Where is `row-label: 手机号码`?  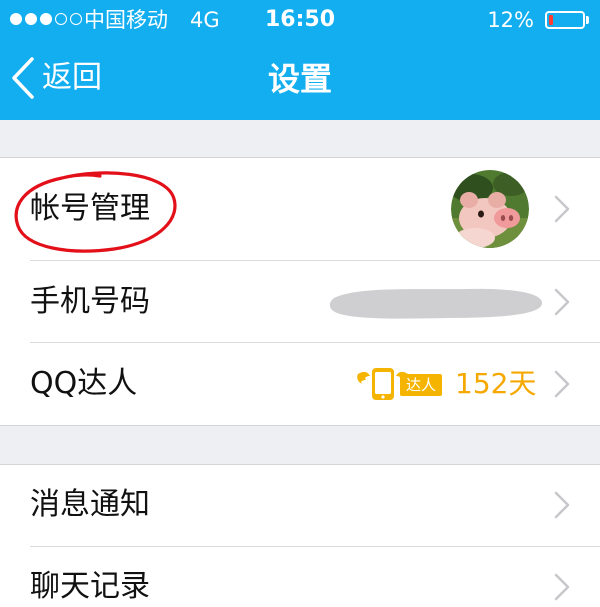 row-label: 手机号码 is located at coordinates (90, 301).